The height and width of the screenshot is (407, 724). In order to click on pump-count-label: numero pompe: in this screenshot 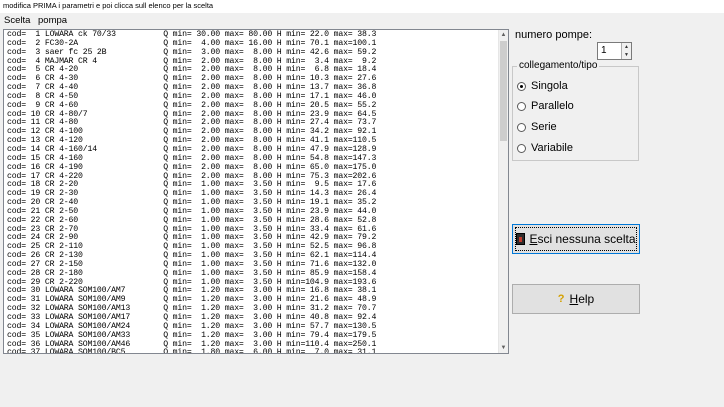, I will do `click(554, 35)`.